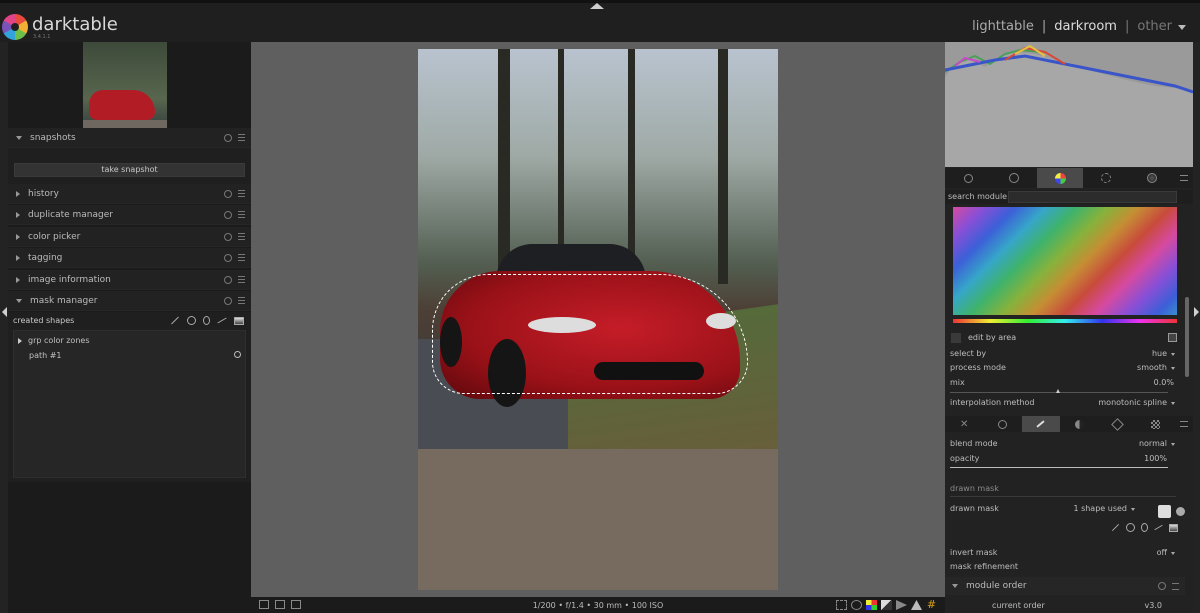 The image size is (1200, 613). Describe the element at coordinates (129, 404) in the screenshot. I see `shapes-list: grp color zones path #1` at that location.